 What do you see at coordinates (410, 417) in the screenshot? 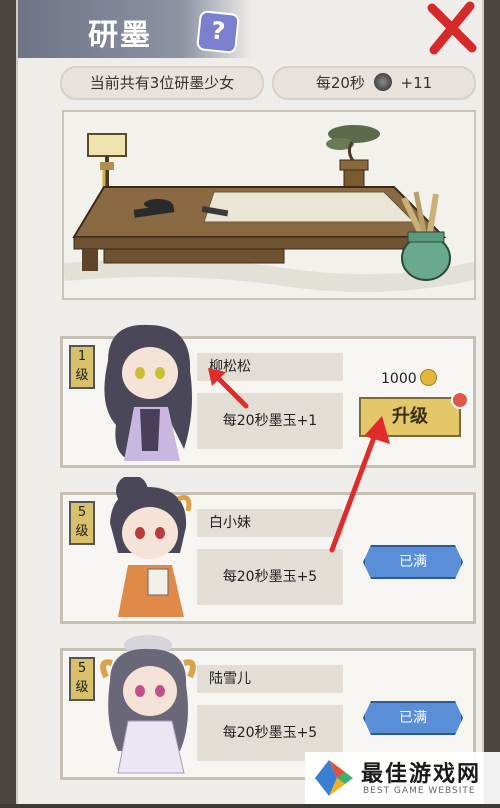
I see `upgrade-button: 升级` at bounding box center [410, 417].